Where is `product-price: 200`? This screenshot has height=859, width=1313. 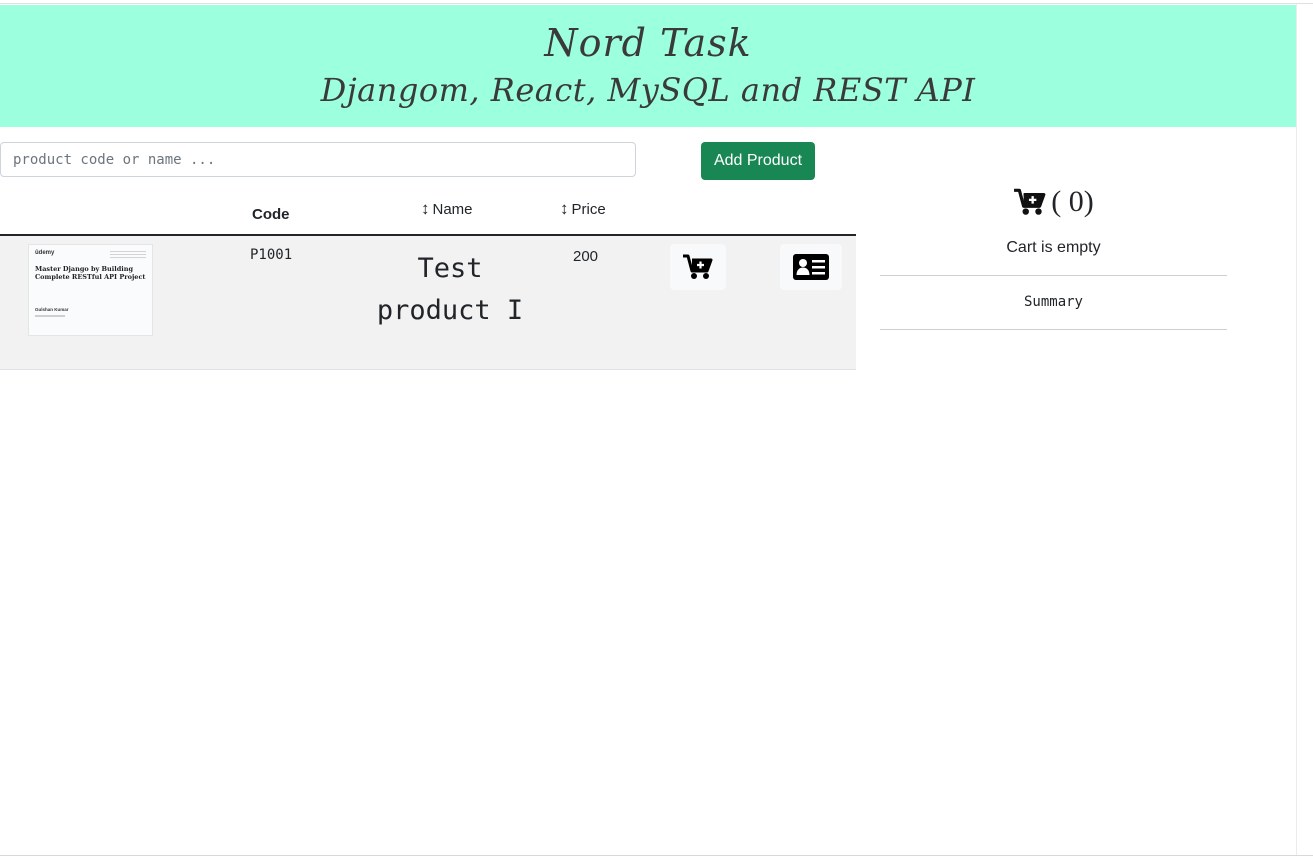 product-price: 200 is located at coordinates (586, 256).